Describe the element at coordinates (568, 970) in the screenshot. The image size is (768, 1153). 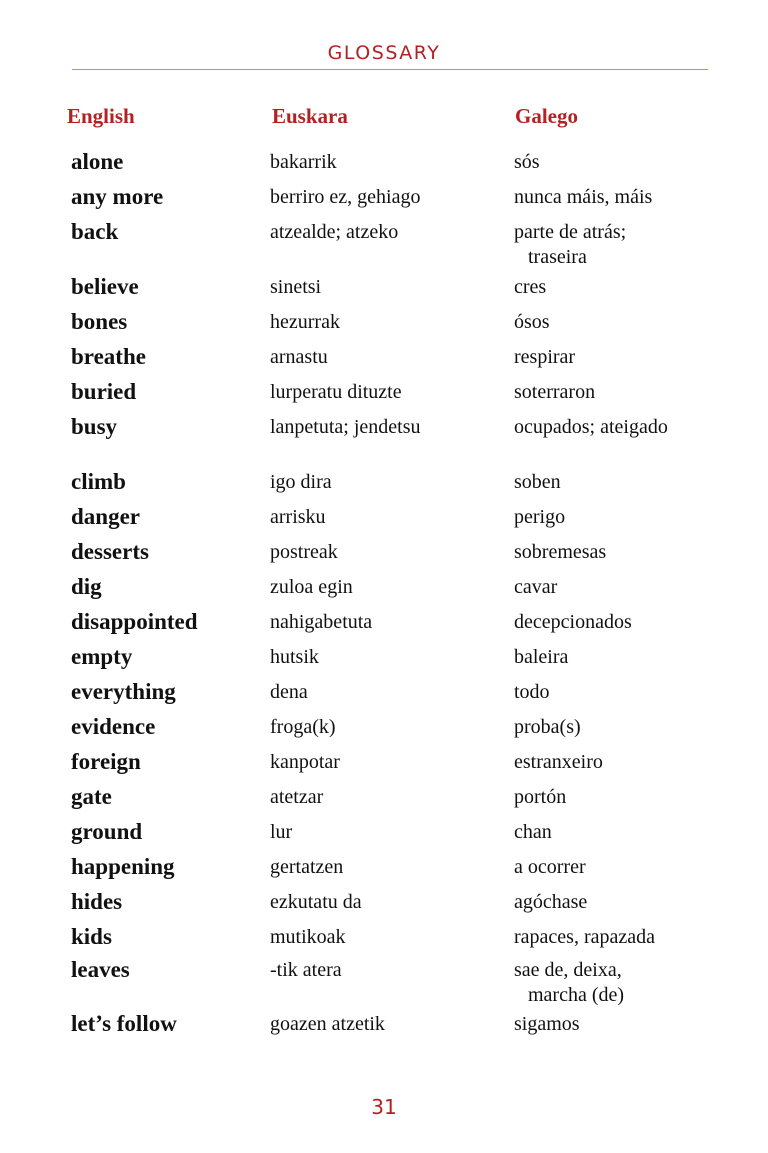
I see `galego-text: sae de, deixa,` at that location.